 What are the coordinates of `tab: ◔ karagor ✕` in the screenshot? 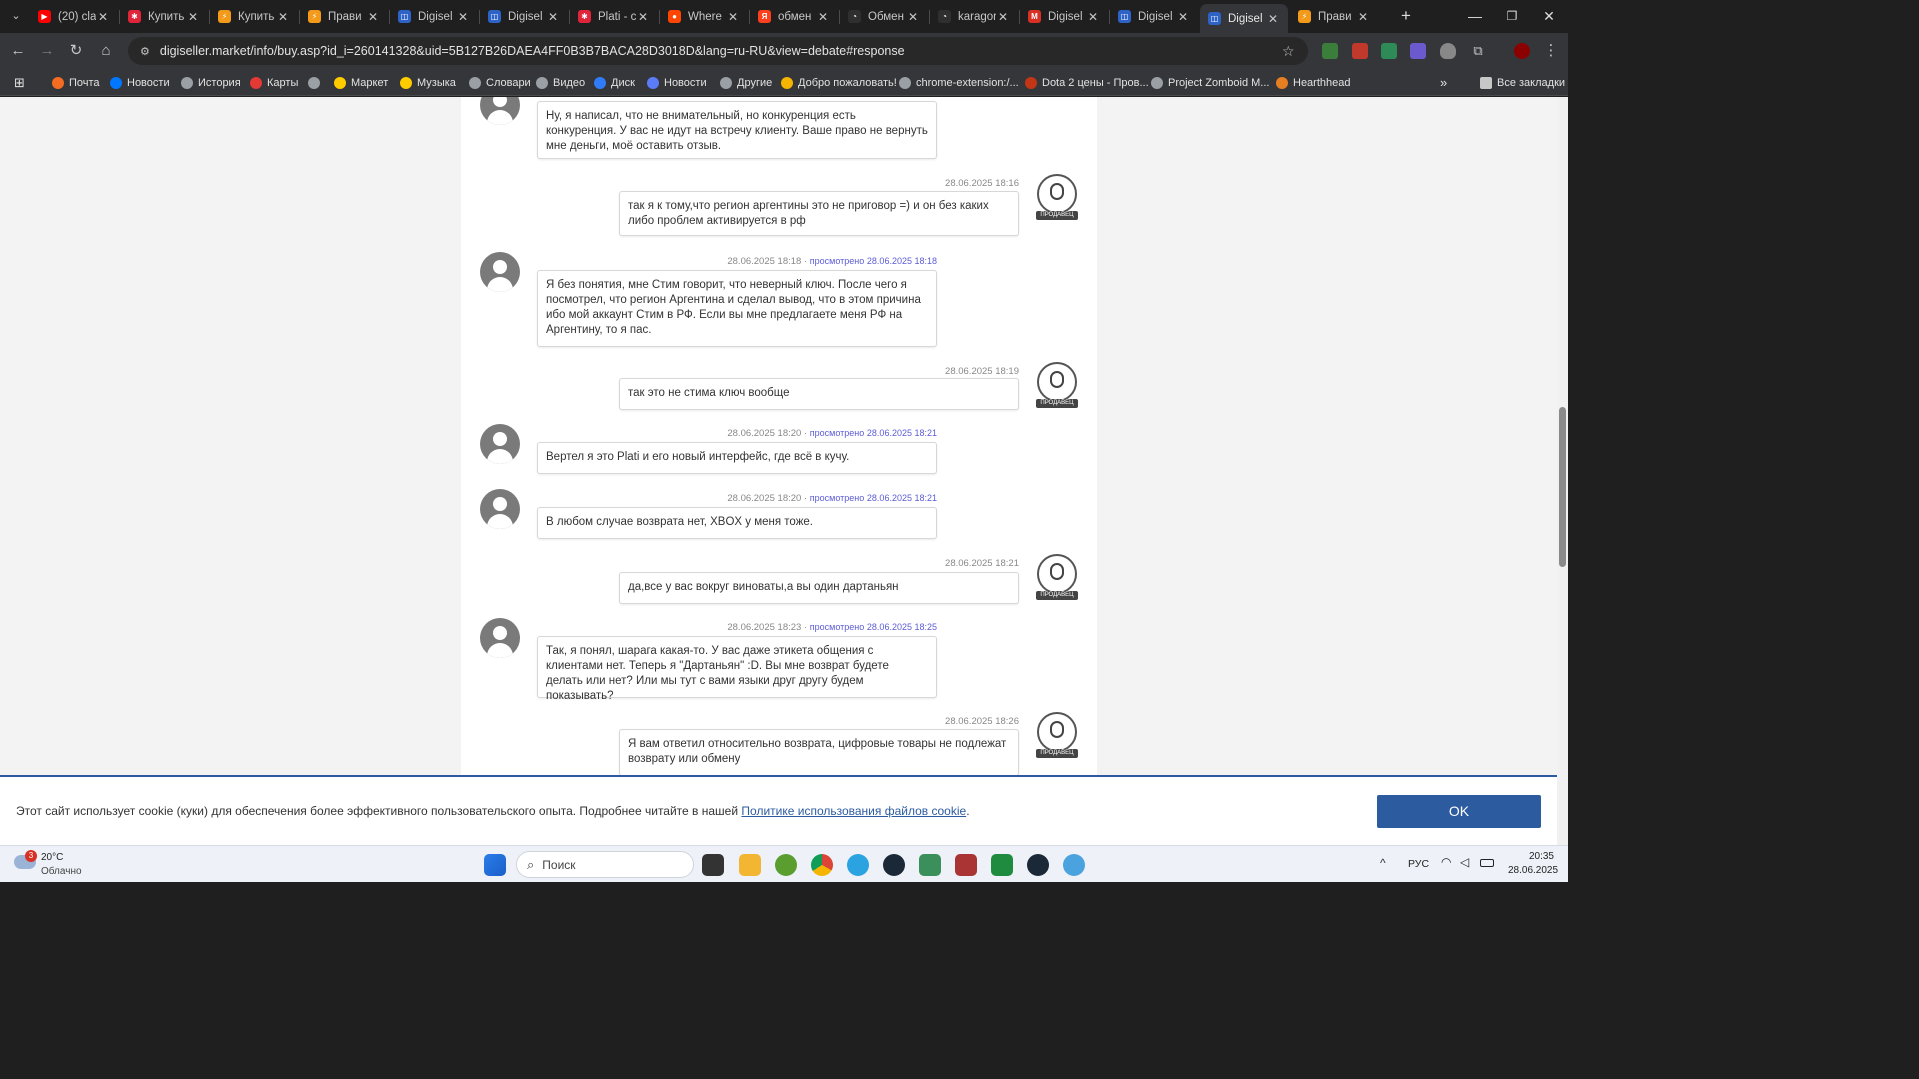 It's located at (974, 16).